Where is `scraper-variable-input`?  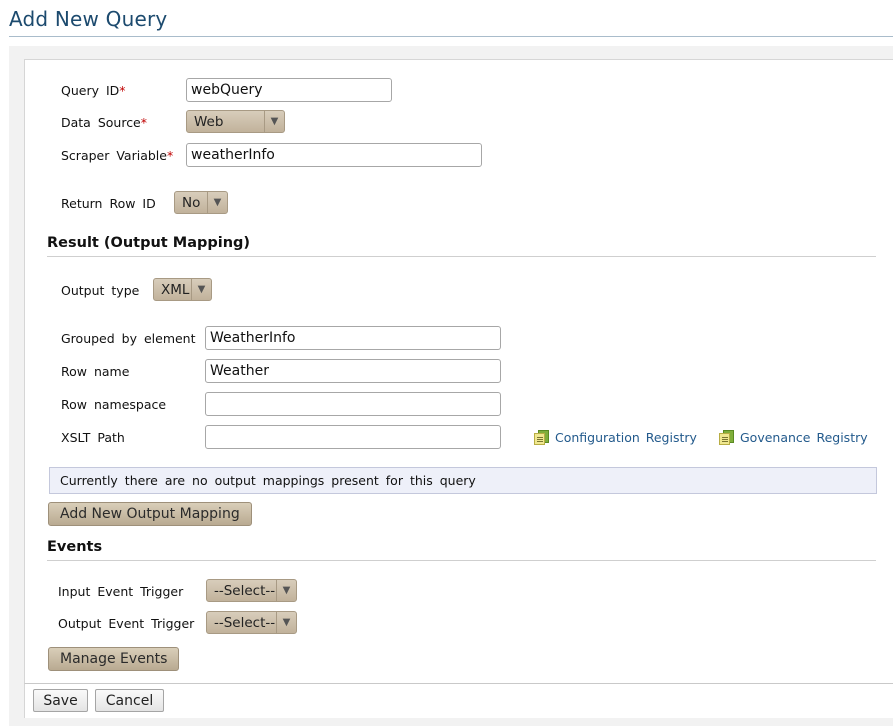
scraper-variable-input is located at coordinates (334, 155).